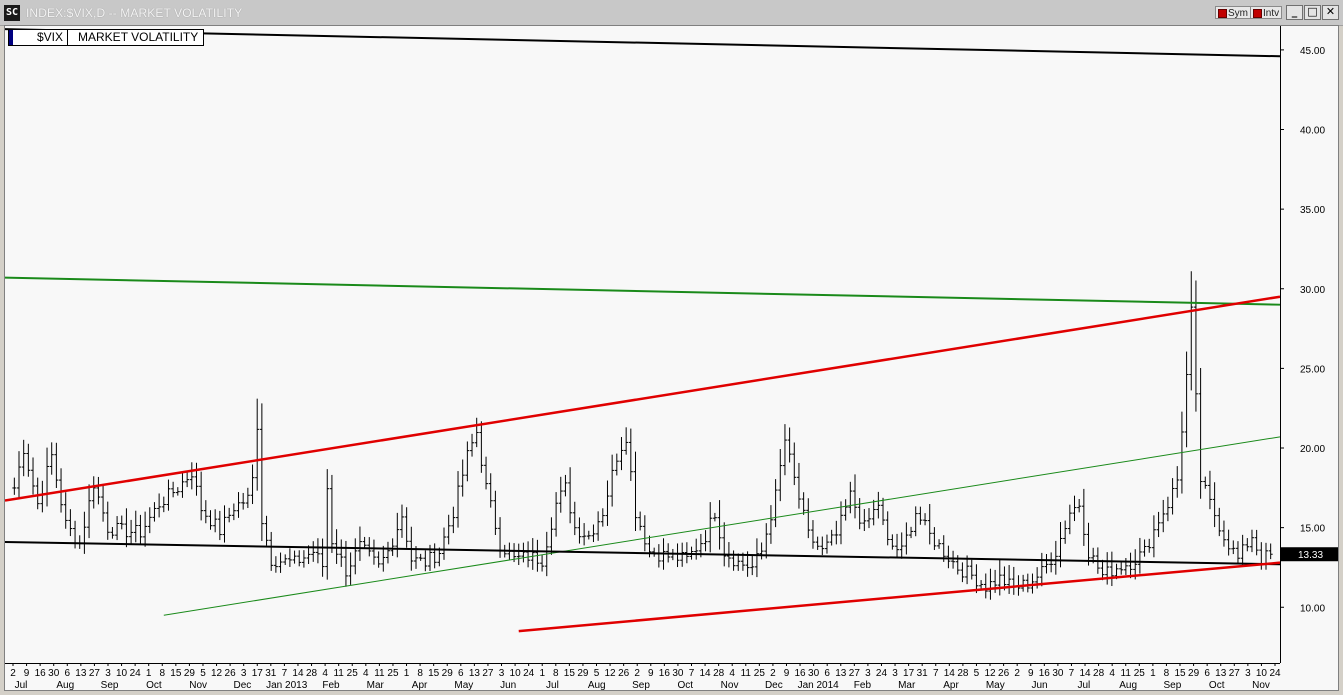 This screenshot has height=695, width=1343. Describe the element at coordinates (203, 673) in the screenshot. I see `date-axis-label: 5` at that location.